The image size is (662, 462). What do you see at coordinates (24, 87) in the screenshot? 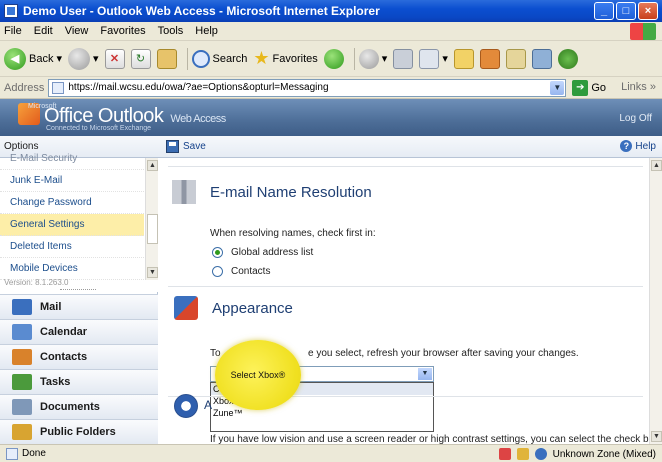
I see `address-label: Address` at bounding box center [24, 87].